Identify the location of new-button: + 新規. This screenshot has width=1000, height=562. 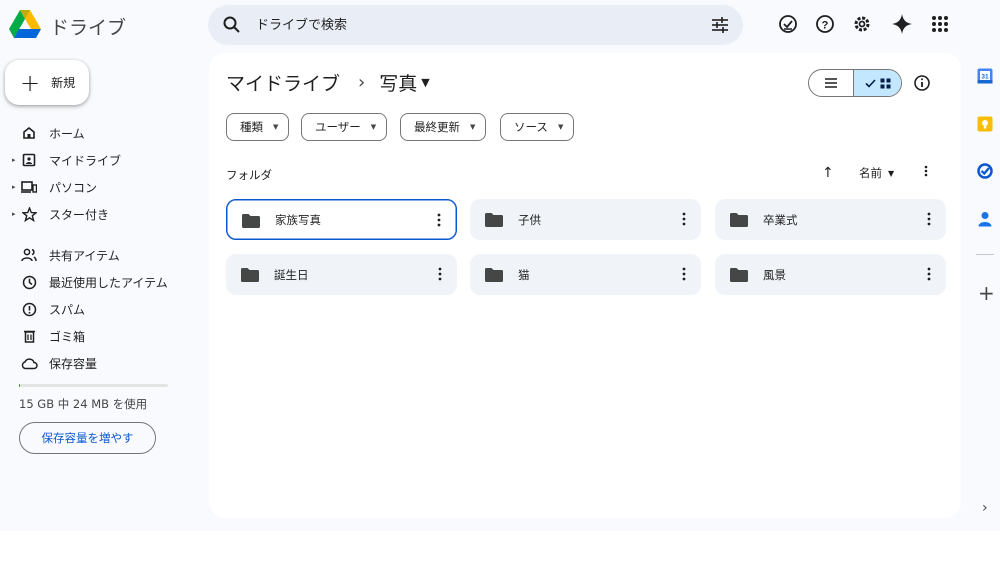
(47, 82).